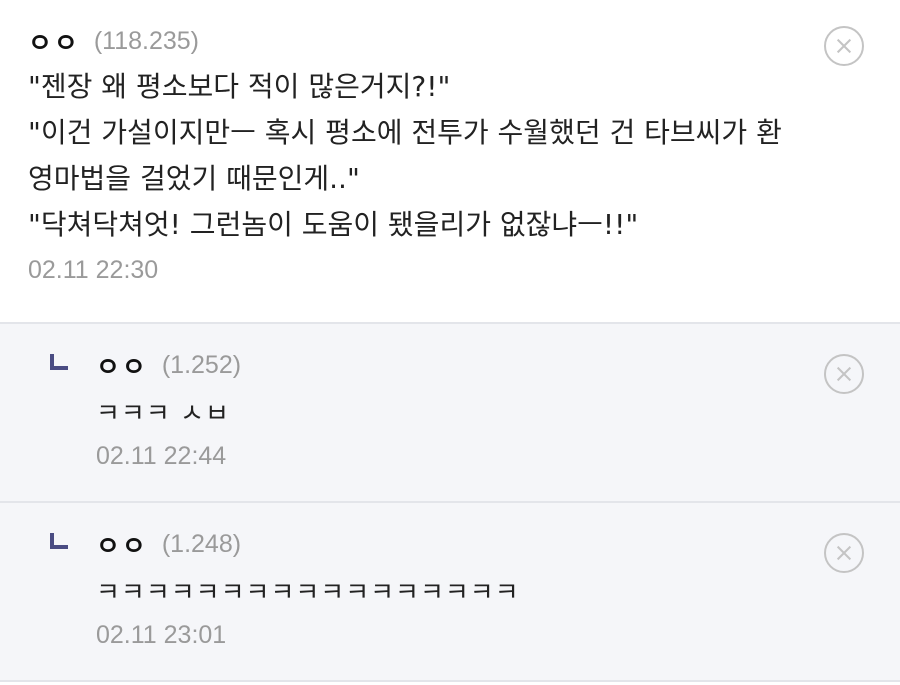  Describe the element at coordinates (333, 224) in the screenshot. I see `comment-text-line: "닥쳐닥쳐엇! 그런놈이 도움이 됐을리가 없잖냐ㅡ!!"` at that location.